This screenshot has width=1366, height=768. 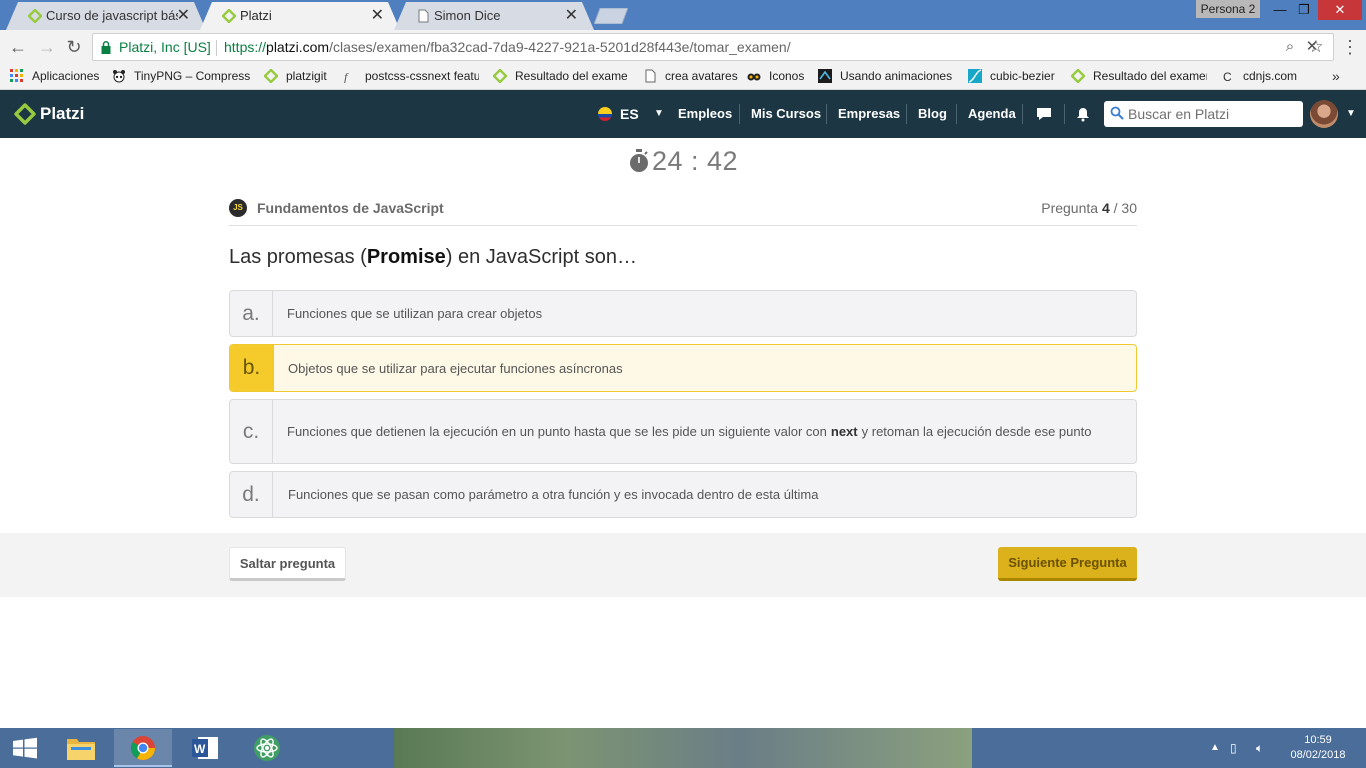 I want to click on counter-label: Pregunta, so click(x=1070, y=208).